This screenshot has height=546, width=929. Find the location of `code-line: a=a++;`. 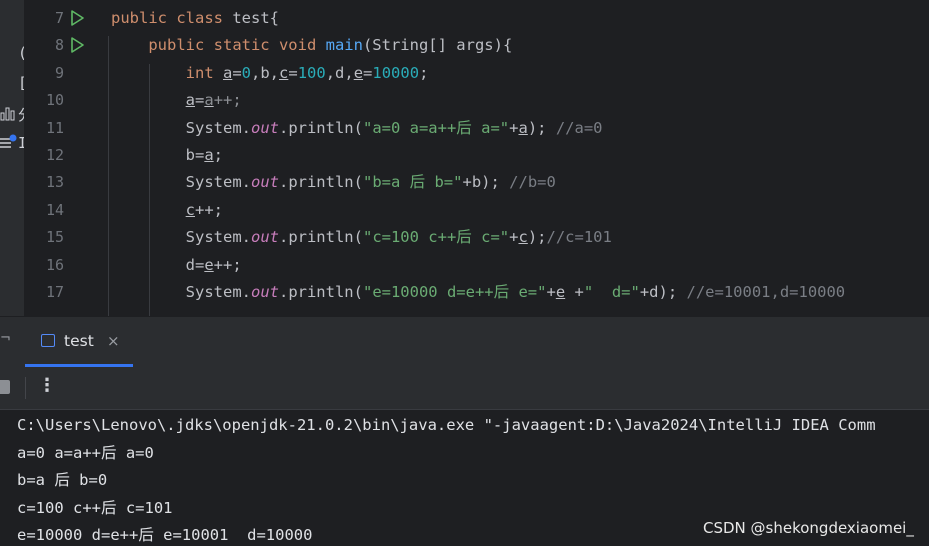

code-line: a=a++; is located at coordinates (176, 100).